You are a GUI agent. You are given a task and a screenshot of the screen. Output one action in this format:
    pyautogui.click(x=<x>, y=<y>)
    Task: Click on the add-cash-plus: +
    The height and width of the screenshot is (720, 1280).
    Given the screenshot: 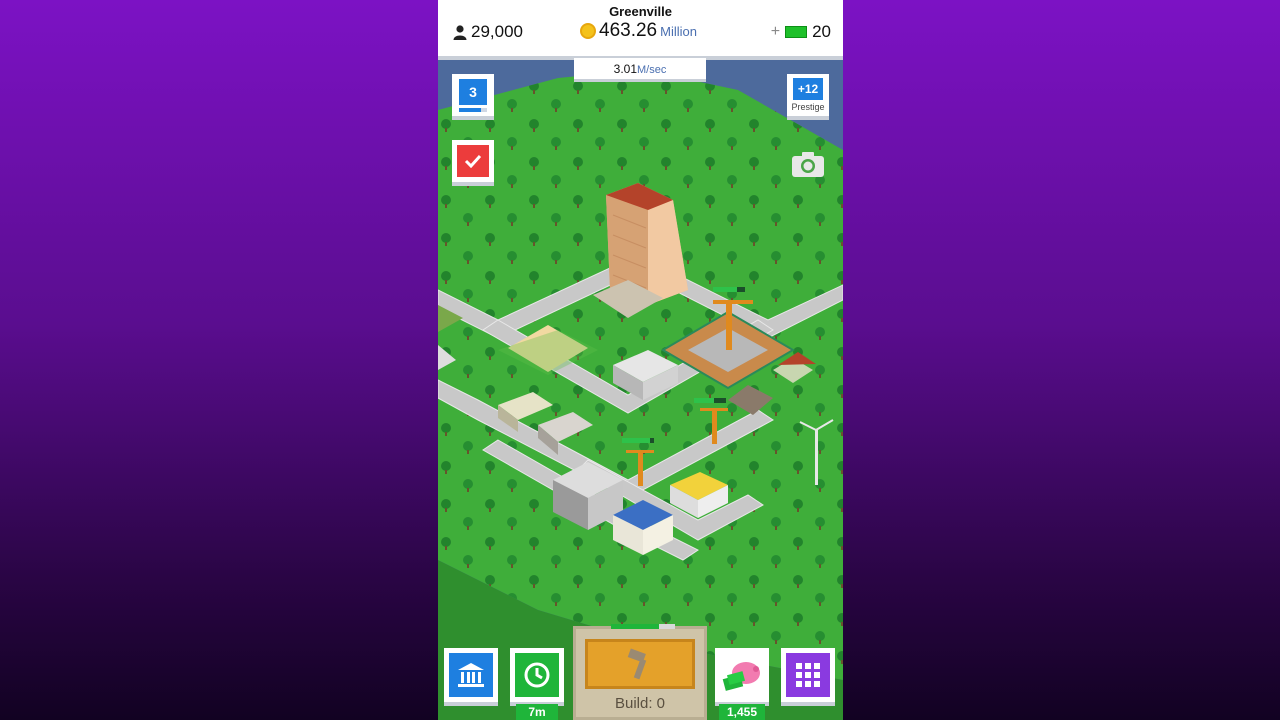 What is the action you would take?
    pyautogui.click(x=775, y=32)
    